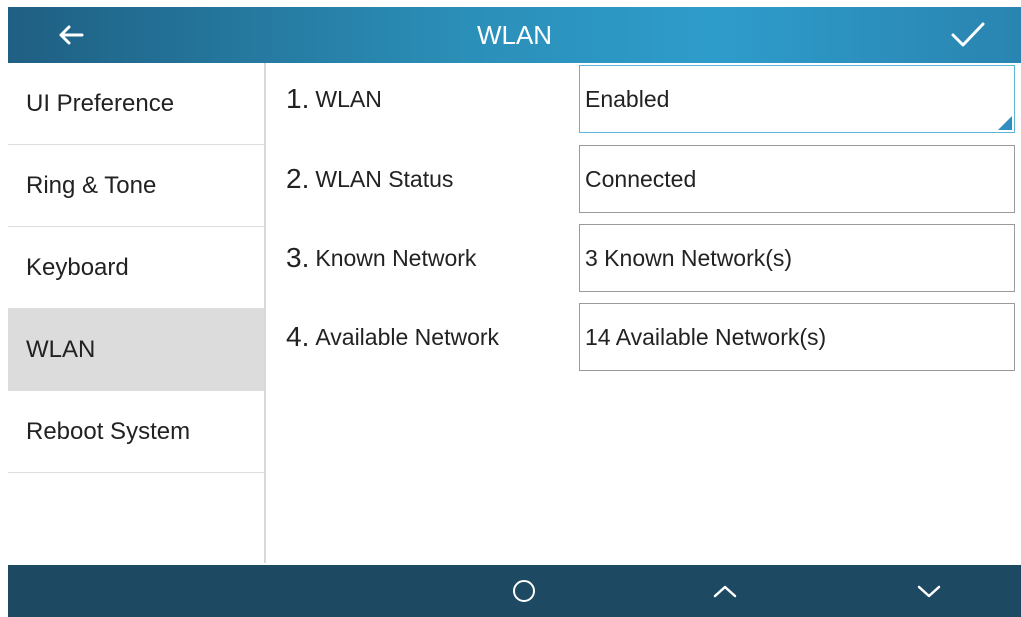 Image resolution: width=1021 pixels, height=617 pixels. I want to click on setting-label-text: Known Network, so click(396, 257).